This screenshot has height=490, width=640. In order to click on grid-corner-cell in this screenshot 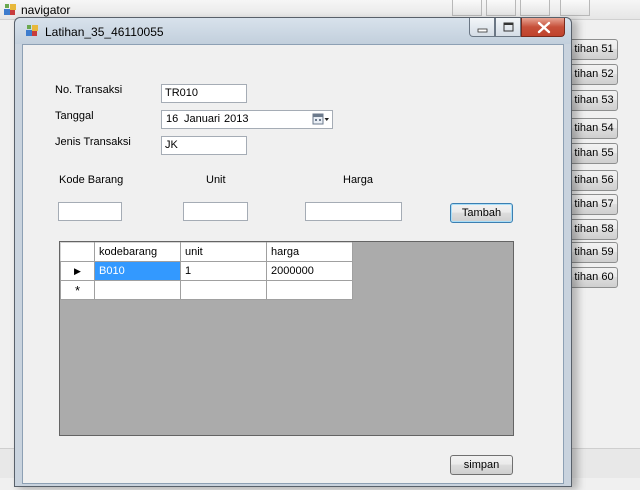, I will do `click(77, 252)`.